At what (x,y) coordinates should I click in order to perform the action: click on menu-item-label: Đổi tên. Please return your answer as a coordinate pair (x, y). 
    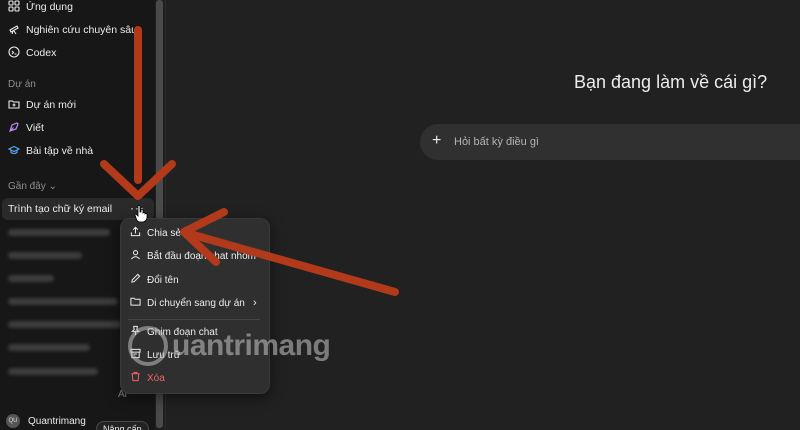
    Looking at the image, I should click on (163, 280).